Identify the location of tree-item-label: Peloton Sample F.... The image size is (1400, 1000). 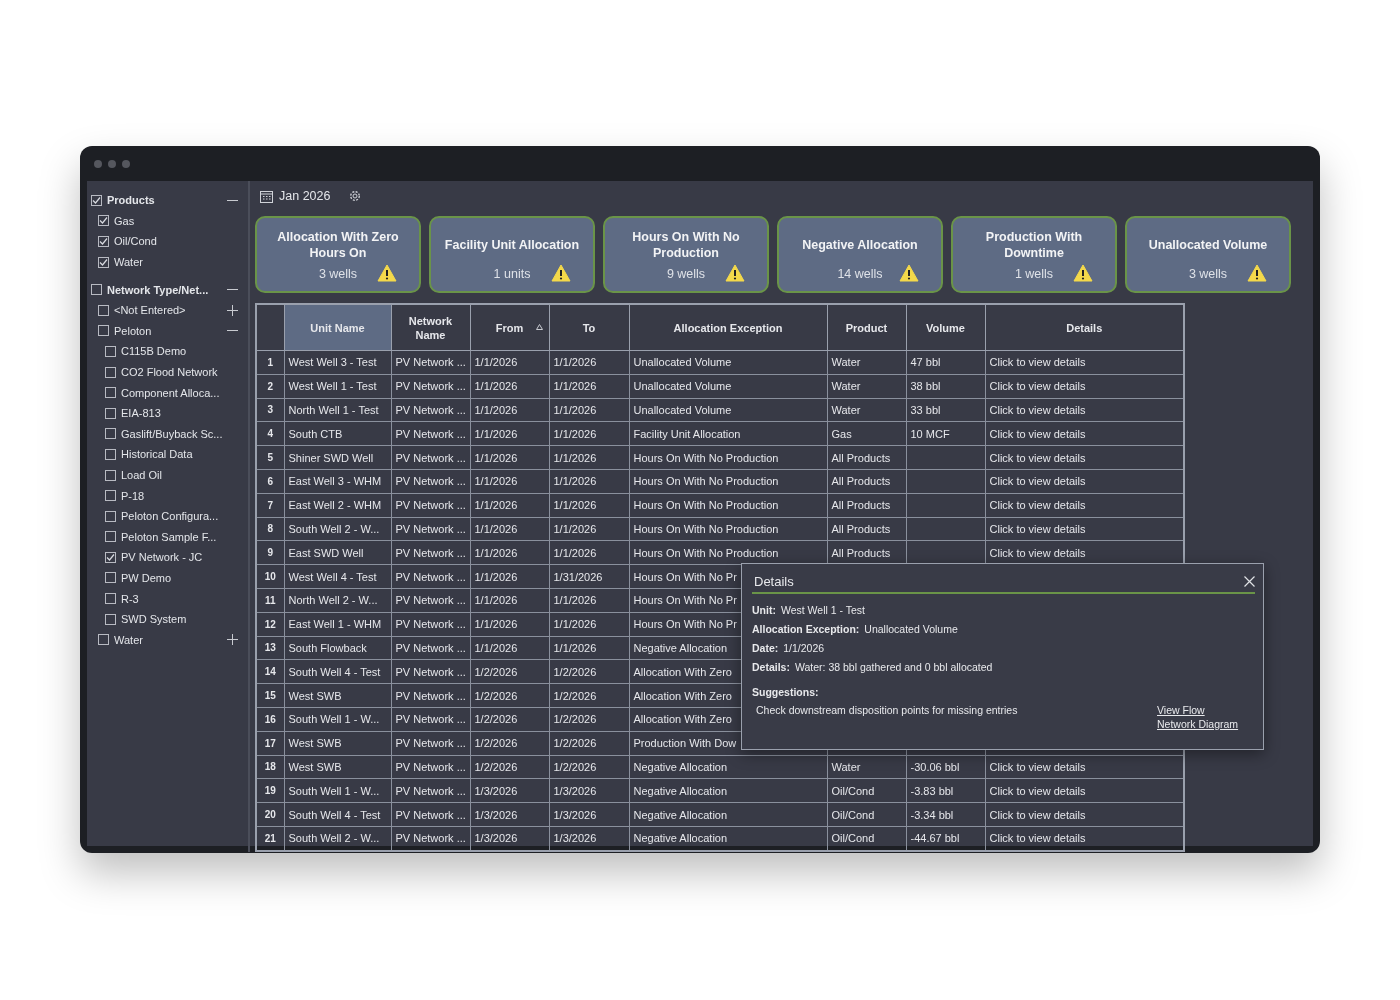
(179, 536).